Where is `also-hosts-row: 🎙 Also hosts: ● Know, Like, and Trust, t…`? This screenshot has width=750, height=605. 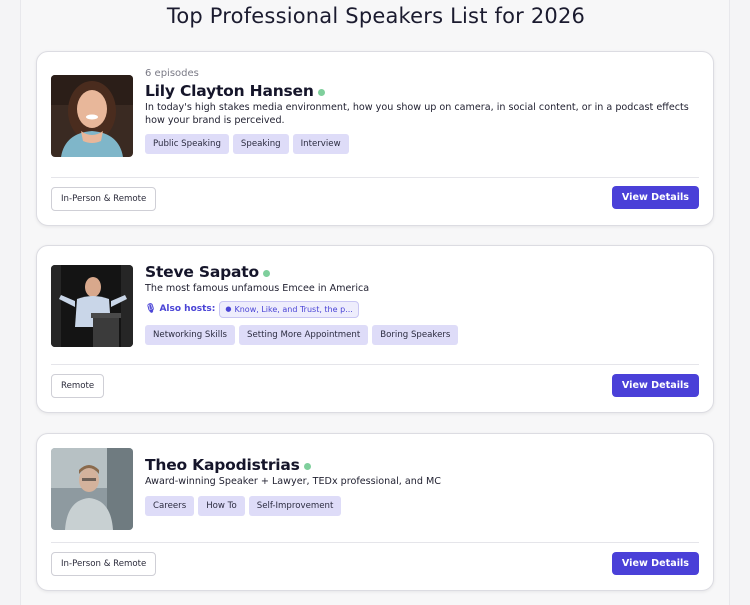
also-hosts-row: 🎙 Also hosts: ● Know, Like, and Trust, t… is located at coordinates (422, 309).